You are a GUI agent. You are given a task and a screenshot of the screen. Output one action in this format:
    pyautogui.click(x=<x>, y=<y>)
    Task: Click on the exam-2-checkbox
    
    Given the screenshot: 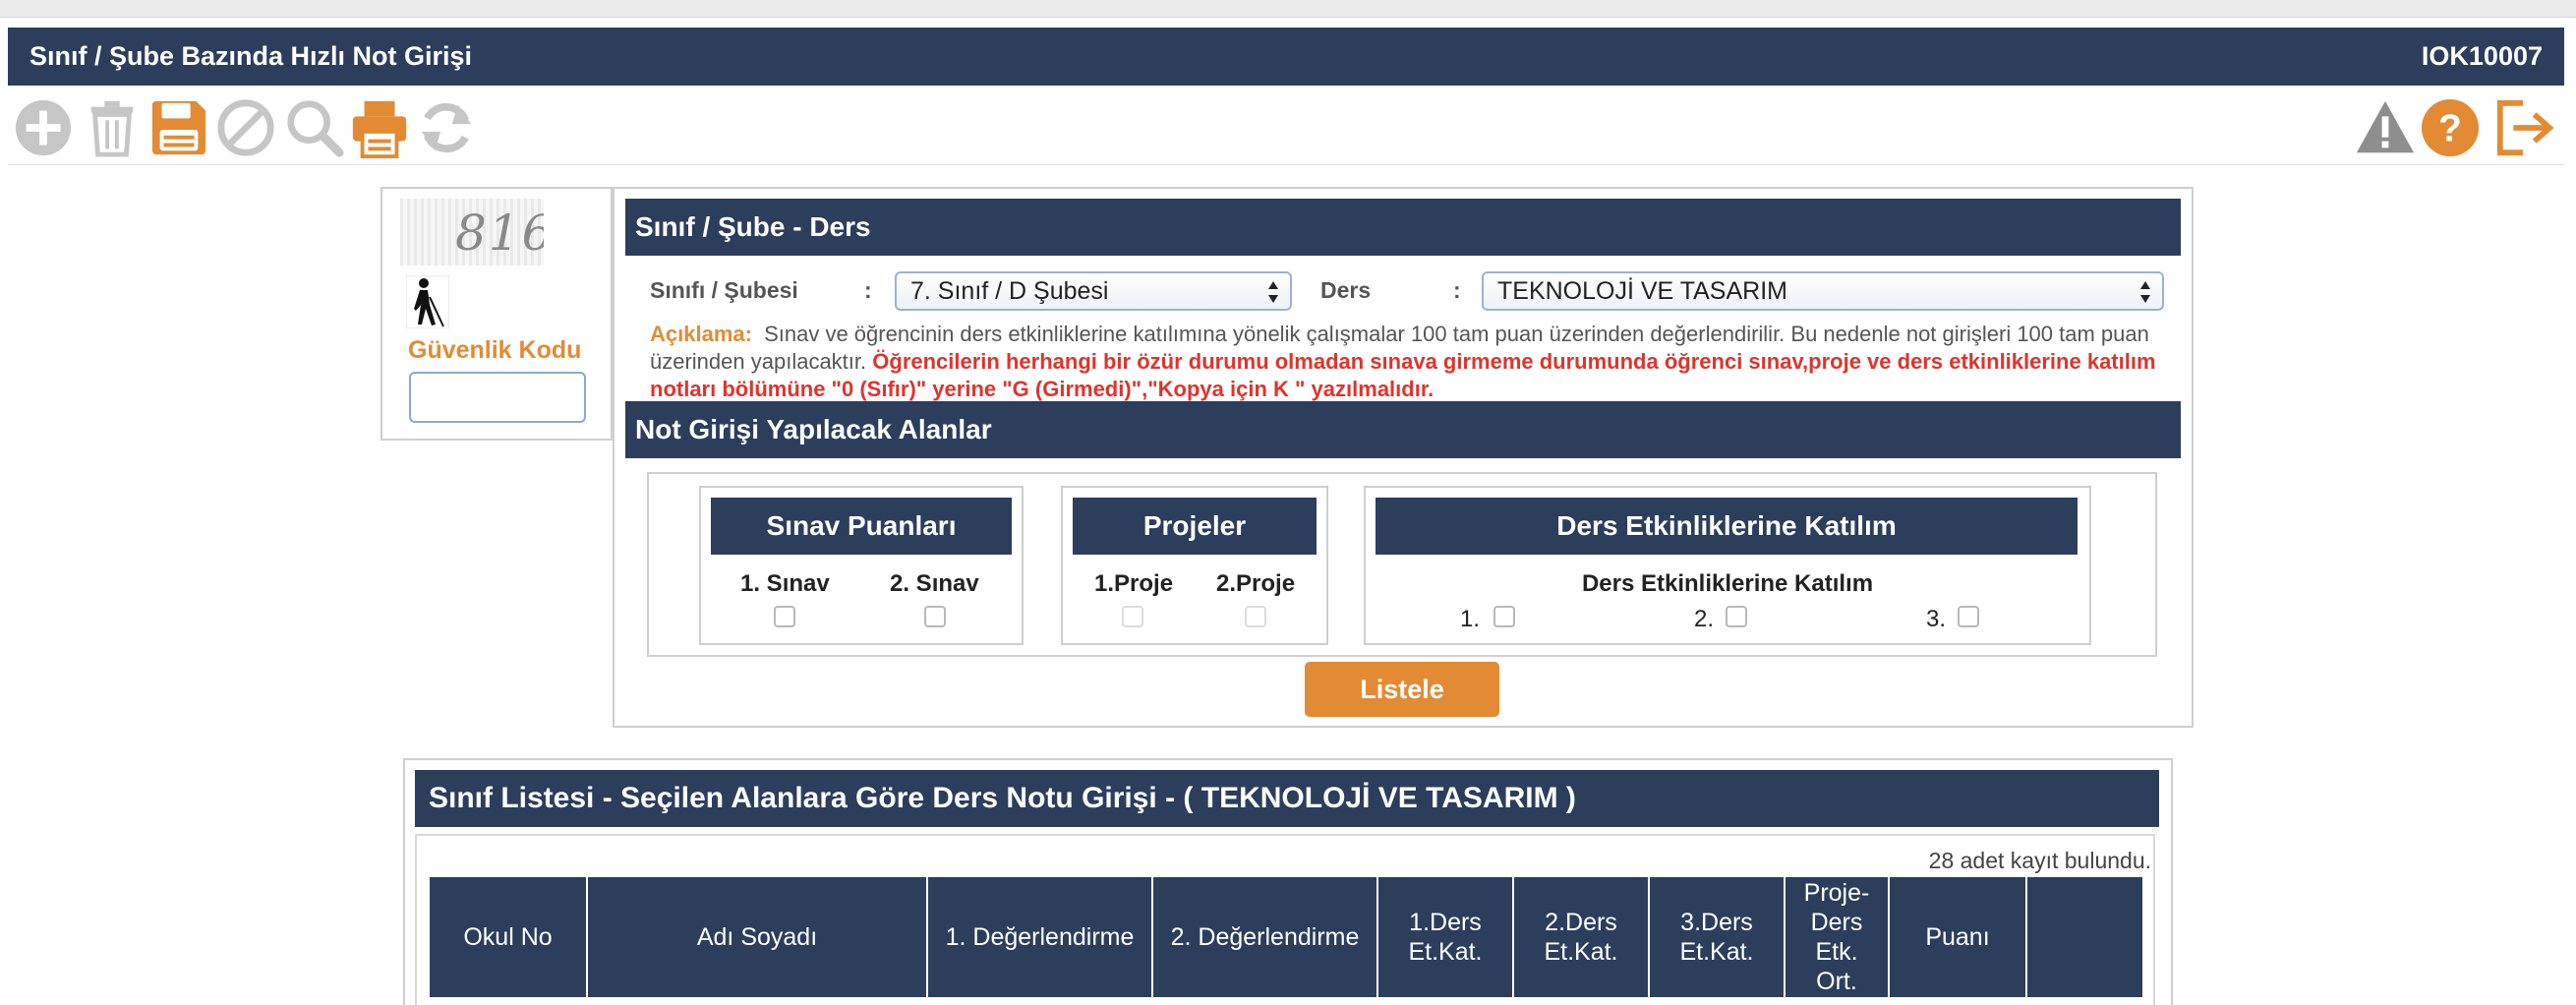 What is the action you would take?
    pyautogui.click(x=935, y=617)
    